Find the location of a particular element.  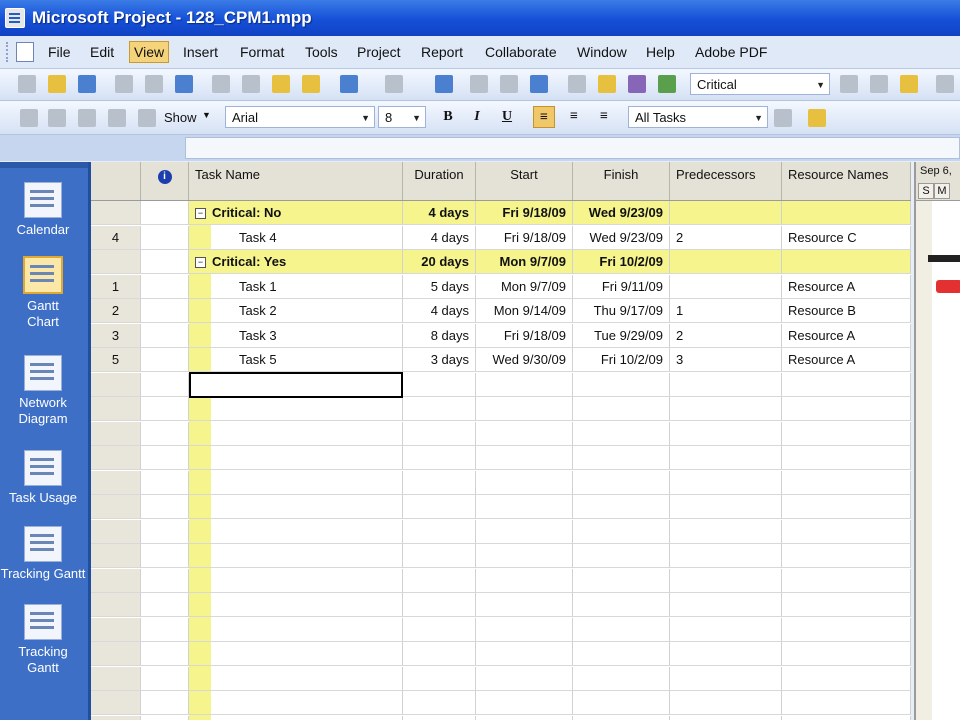

cell-res: Resource A is located at coordinates (846, 360).